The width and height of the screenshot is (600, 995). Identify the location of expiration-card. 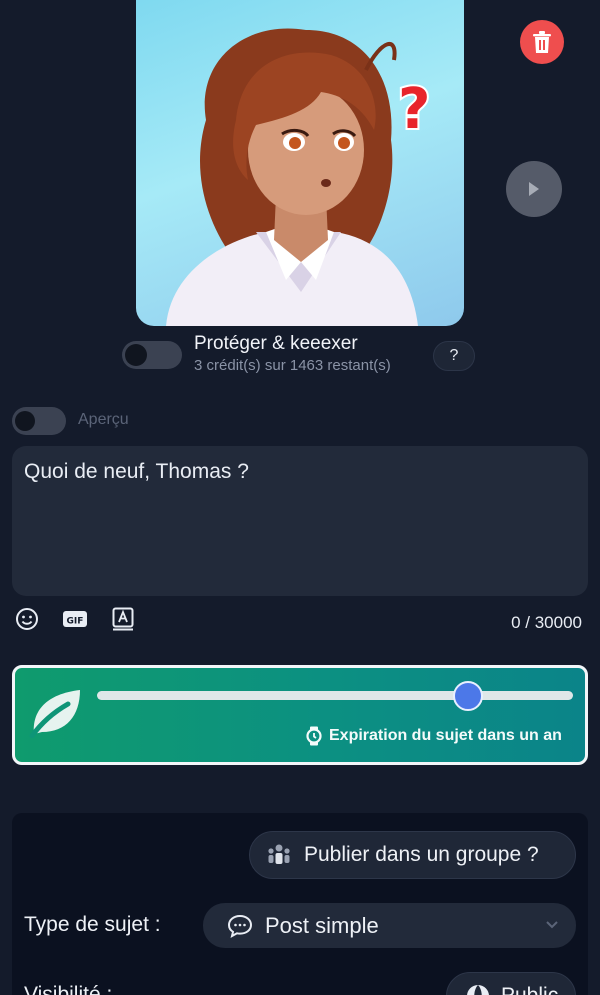
(300, 715).